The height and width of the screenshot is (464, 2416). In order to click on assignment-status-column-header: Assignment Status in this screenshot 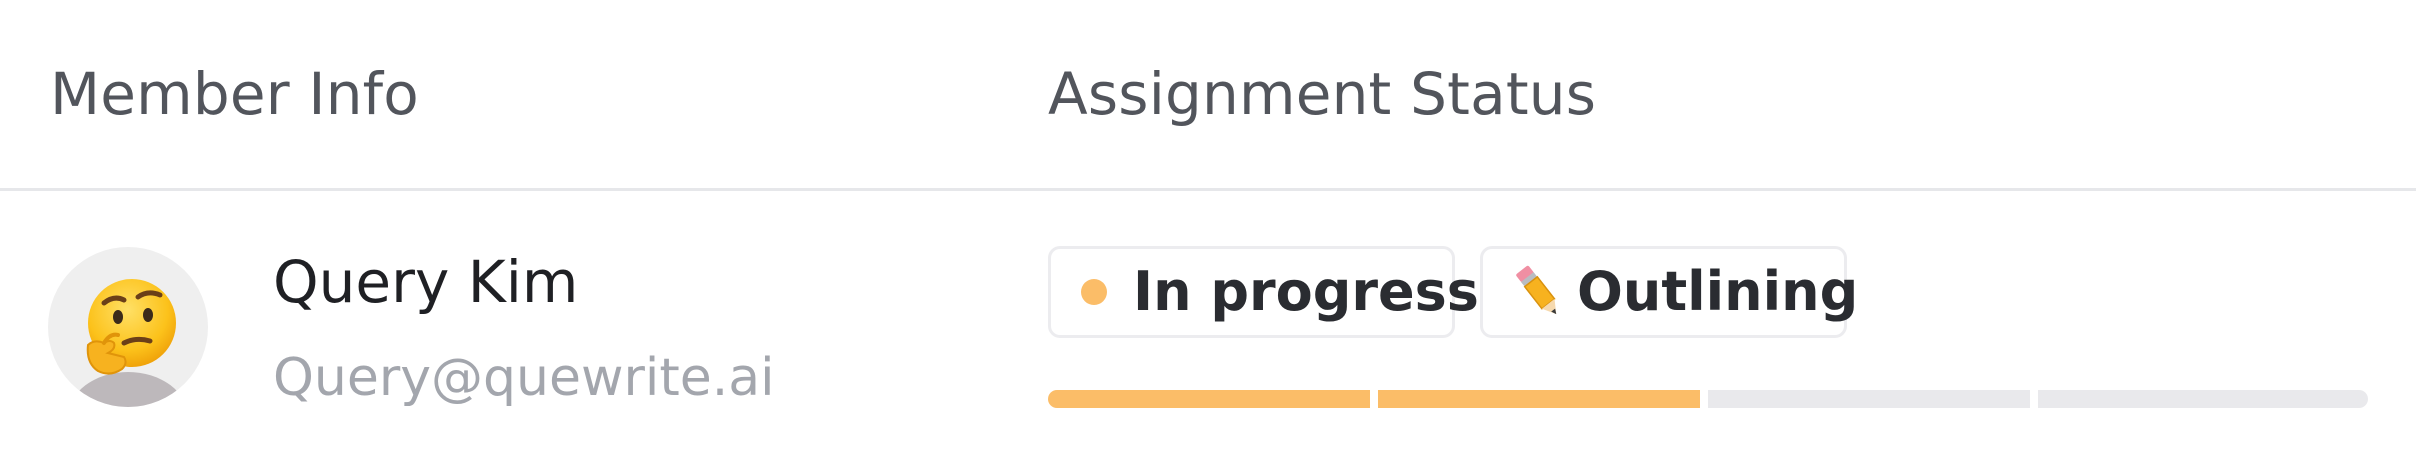, I will do `click(1322, 94)`.